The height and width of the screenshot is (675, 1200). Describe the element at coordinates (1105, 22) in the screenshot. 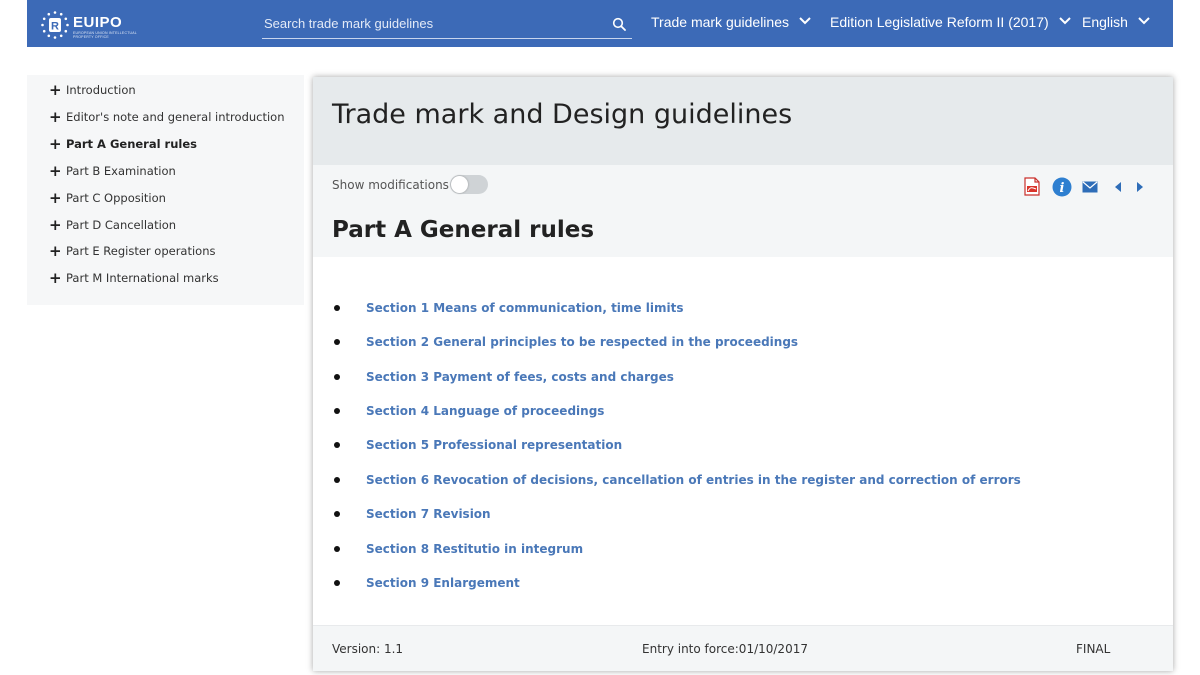

I see `nav-label: English` at that location.